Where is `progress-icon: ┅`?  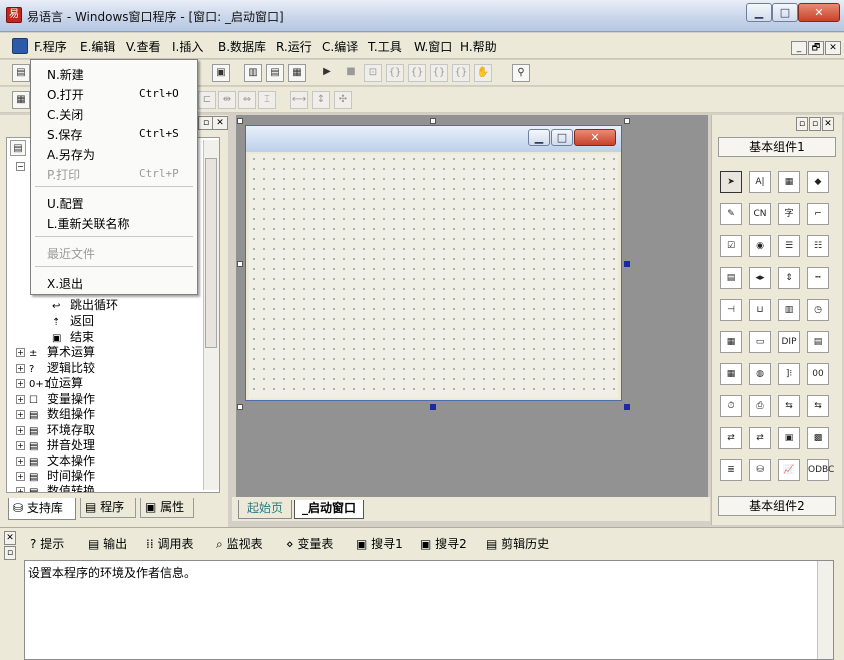
progress-icon: ┅ is located at coordinates (818, 278).